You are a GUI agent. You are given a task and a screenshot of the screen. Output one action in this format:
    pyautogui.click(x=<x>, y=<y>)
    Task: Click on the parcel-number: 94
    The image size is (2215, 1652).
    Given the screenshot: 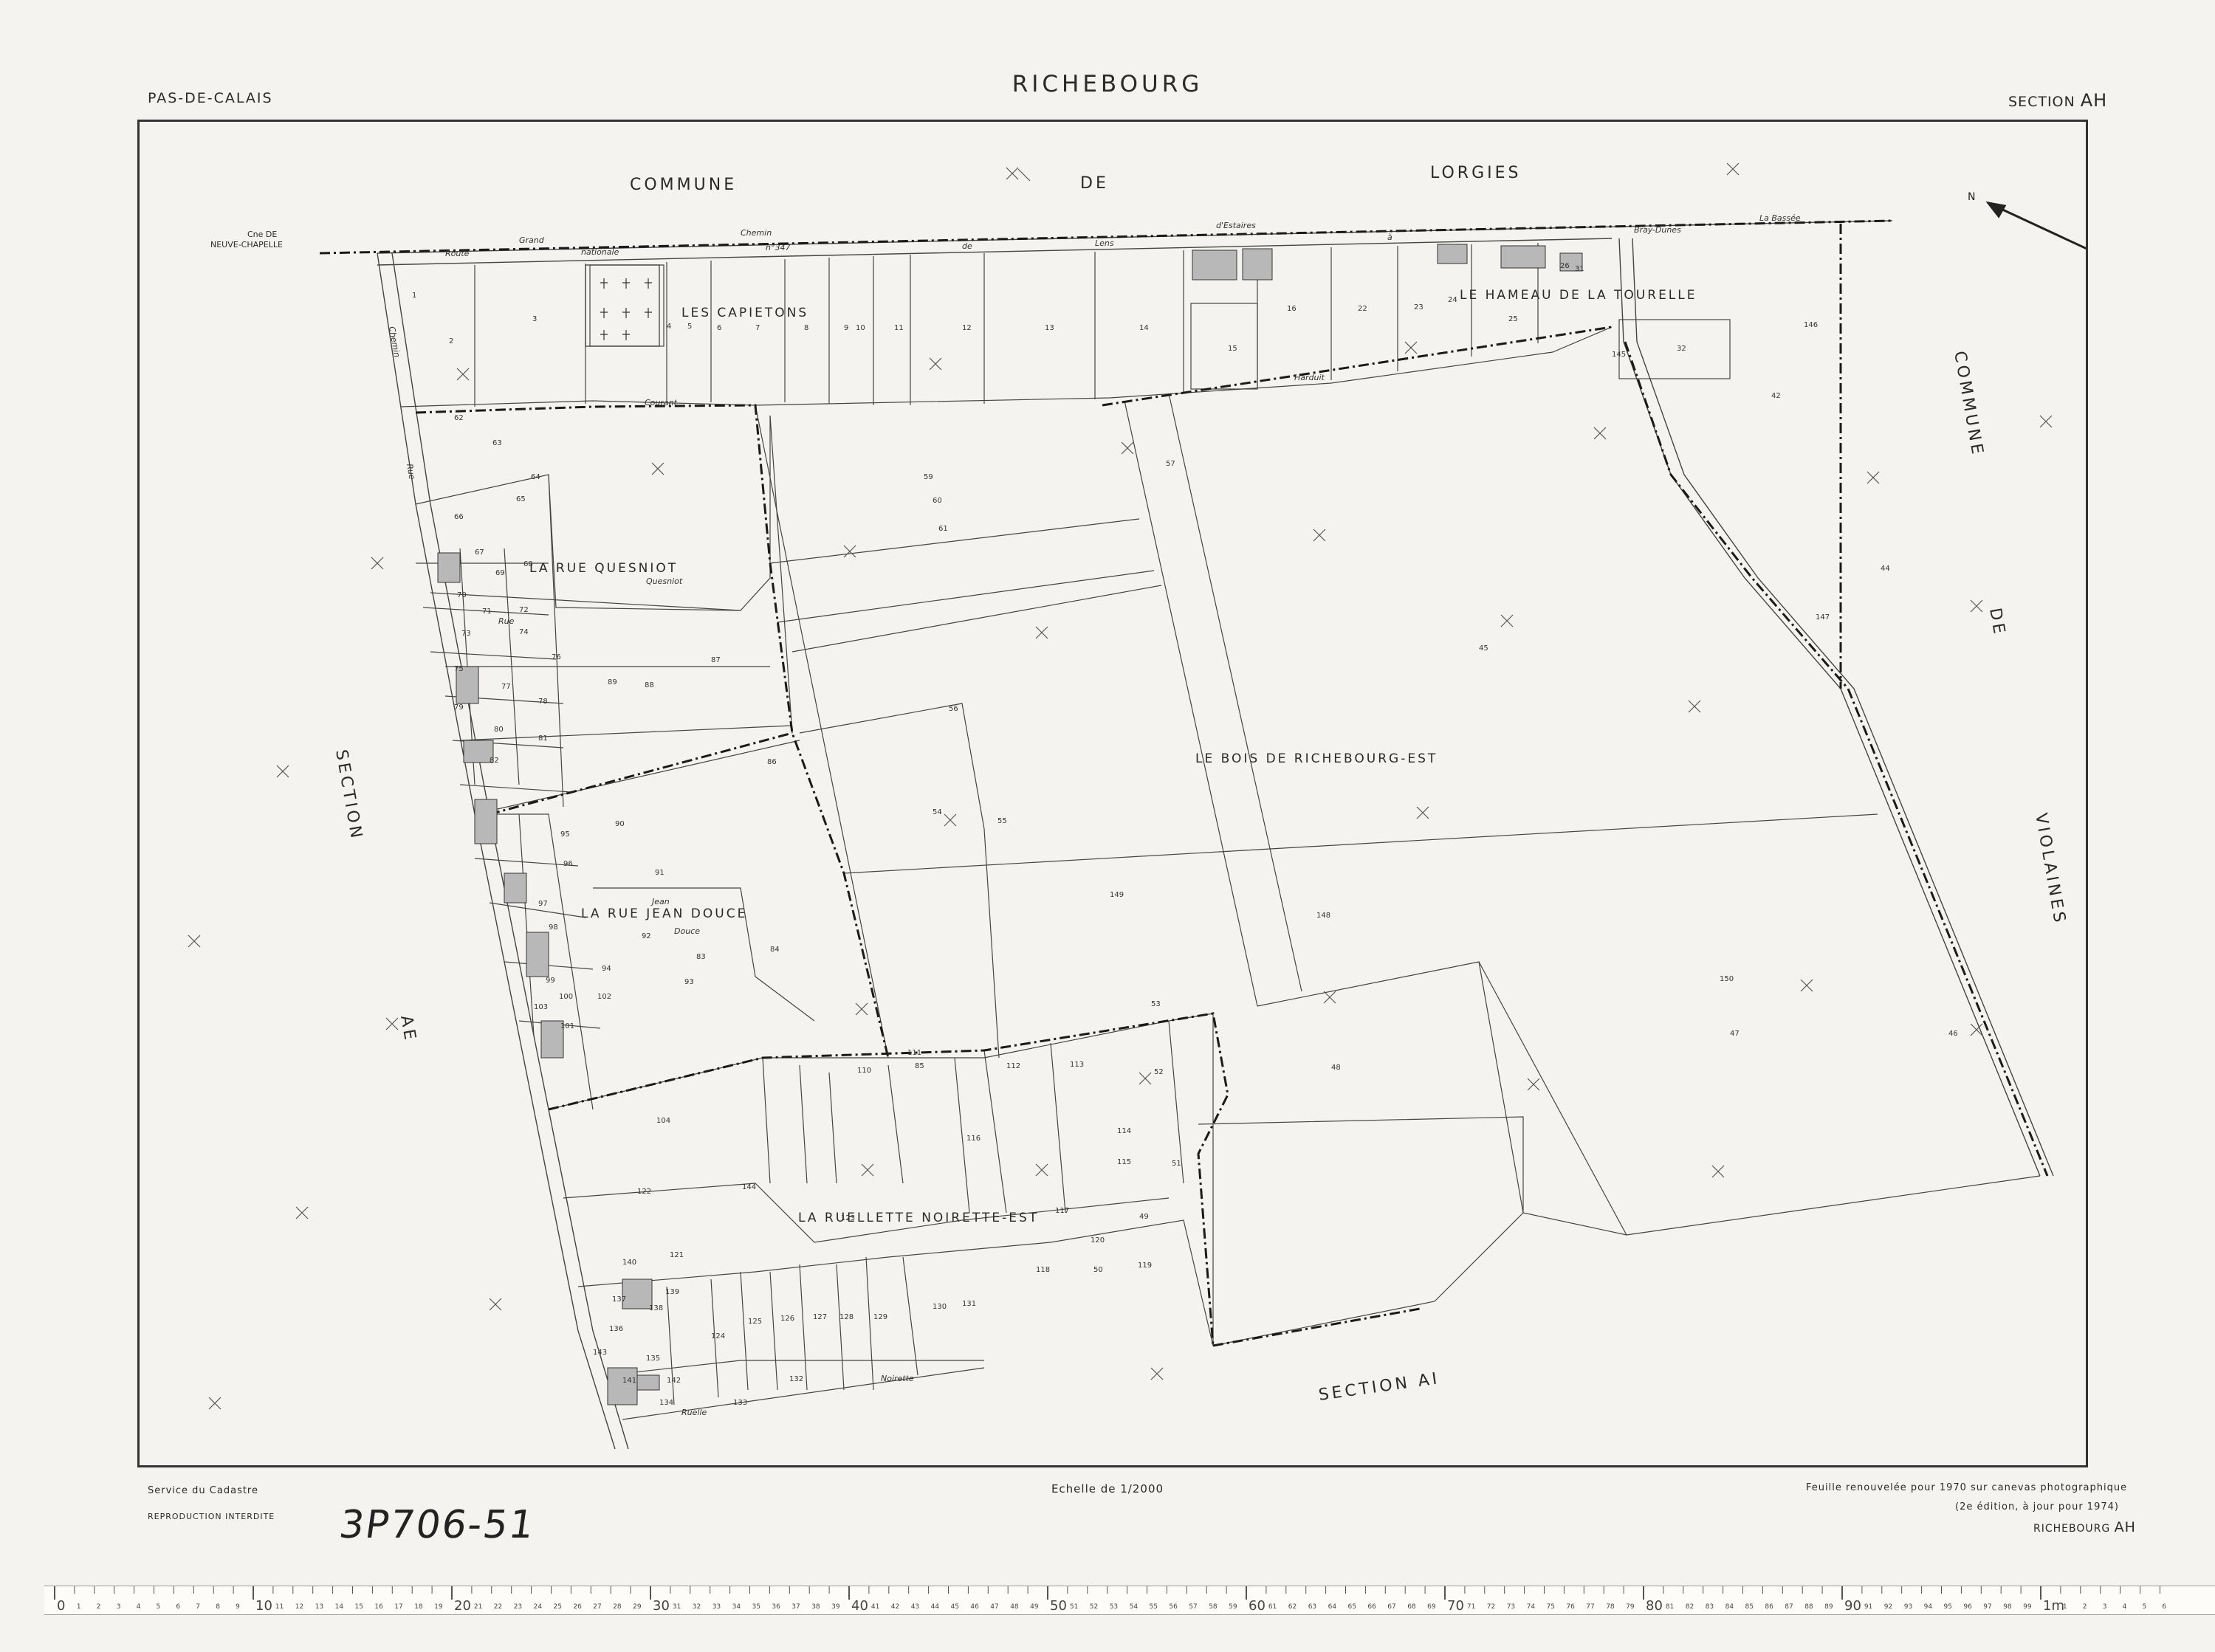 What is the action you would take?
    pyautogui.click(x=606, y=969)
    